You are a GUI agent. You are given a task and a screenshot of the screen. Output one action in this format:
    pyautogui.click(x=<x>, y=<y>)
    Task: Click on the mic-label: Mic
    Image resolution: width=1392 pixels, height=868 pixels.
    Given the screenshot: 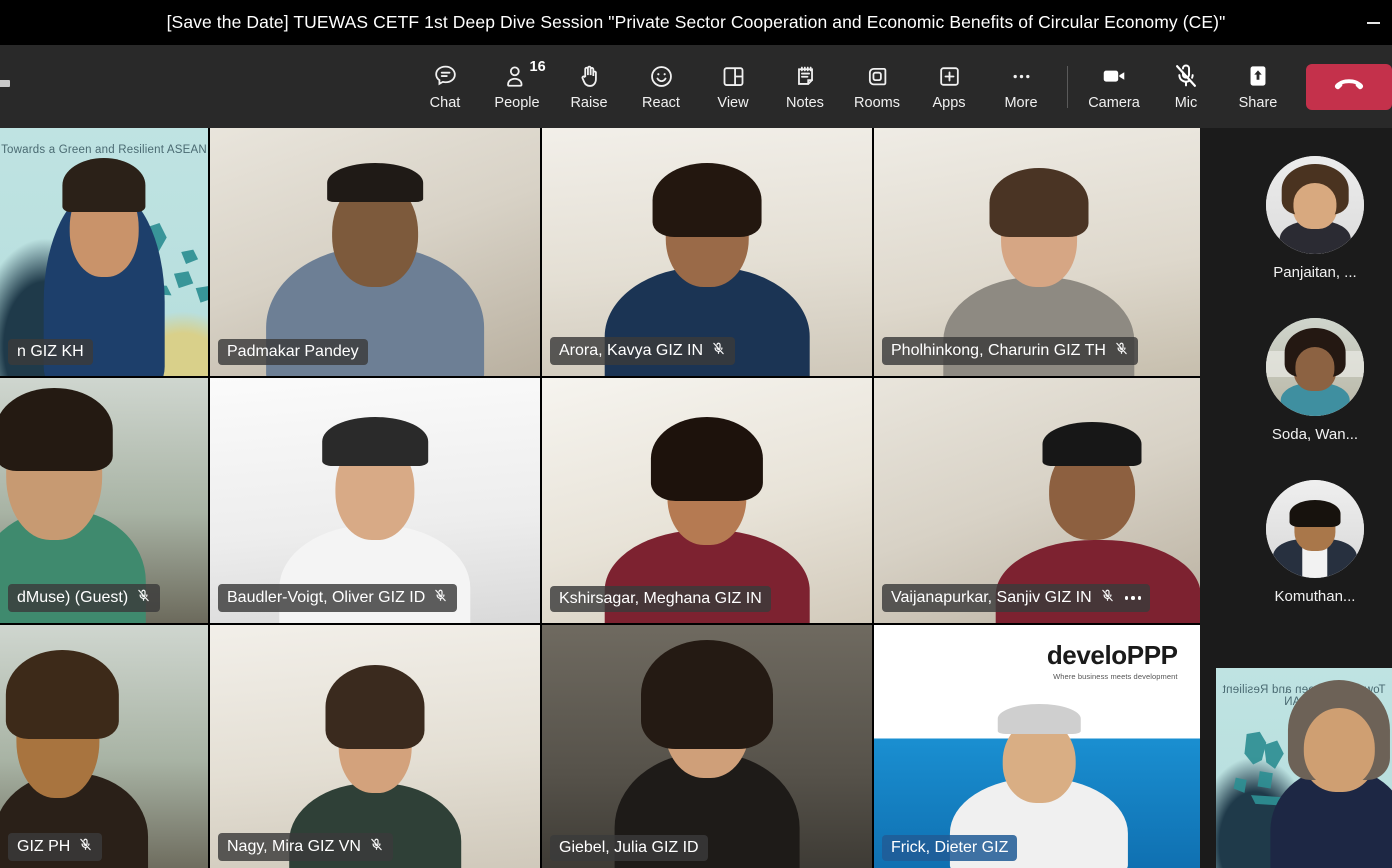 What is the action you would take?
    pyautogui.click(x=1186, y=103)
    